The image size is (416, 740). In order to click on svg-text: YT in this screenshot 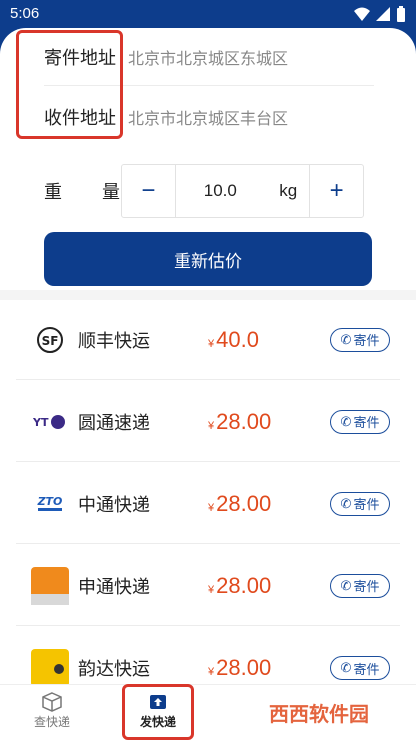, I will do `click(41, 422)`.